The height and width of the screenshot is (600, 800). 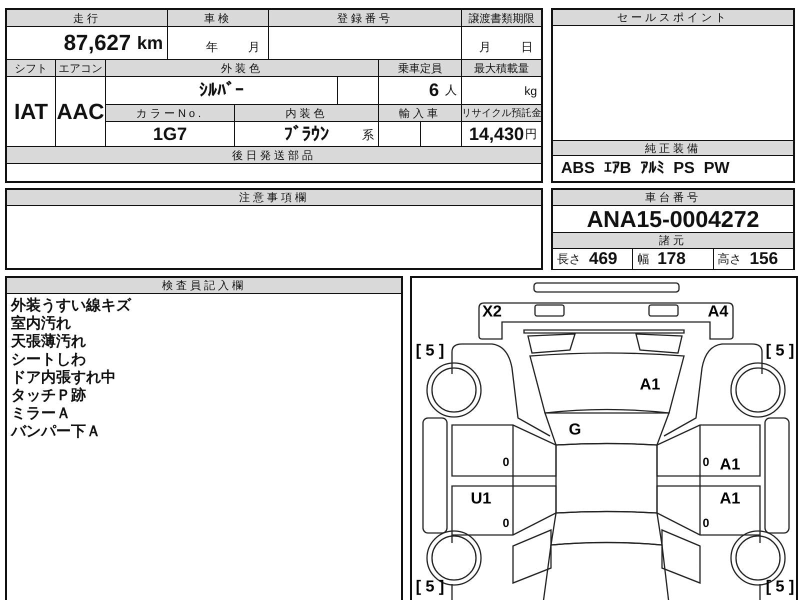 What do you see at coordinates (673, 198) in the screenshot?
I see `section-header: 車台番号` at bounding box center [673, 198].